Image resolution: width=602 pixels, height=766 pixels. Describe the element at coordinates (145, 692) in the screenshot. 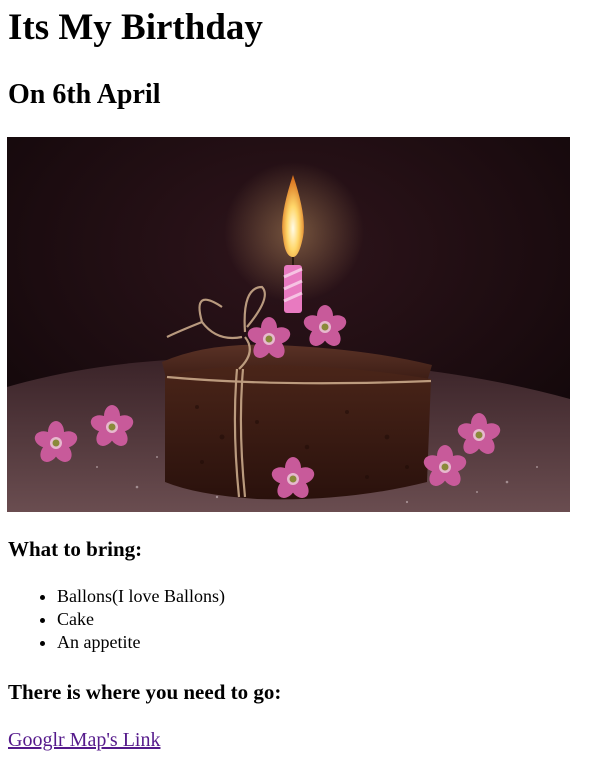

I see `directions-heading: There is where you need to go:` at that location.